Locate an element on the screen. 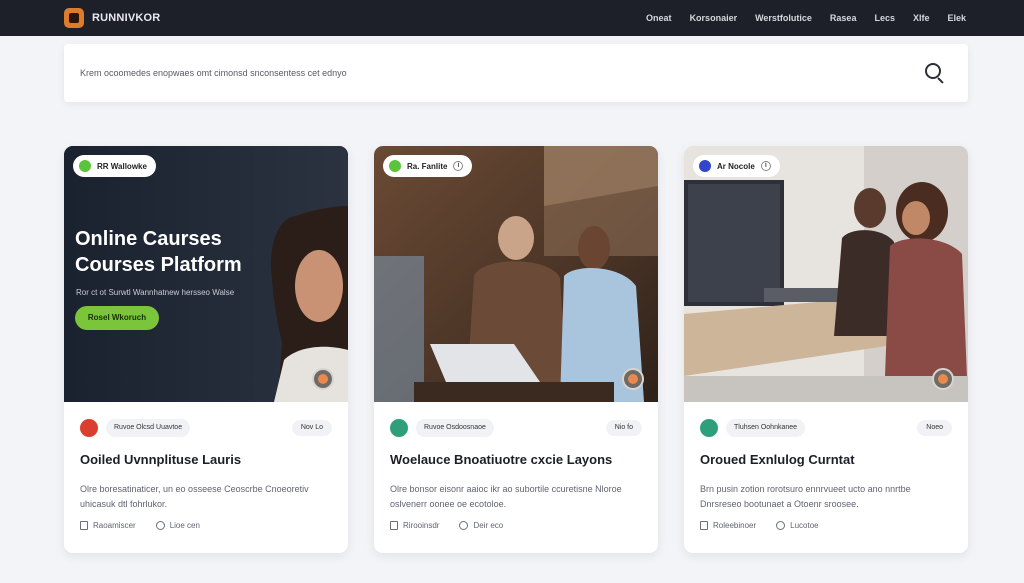 The width and height of the screenshot is (1024, 583). category-label: RR Wallowke is located at coordinates (122, 166).